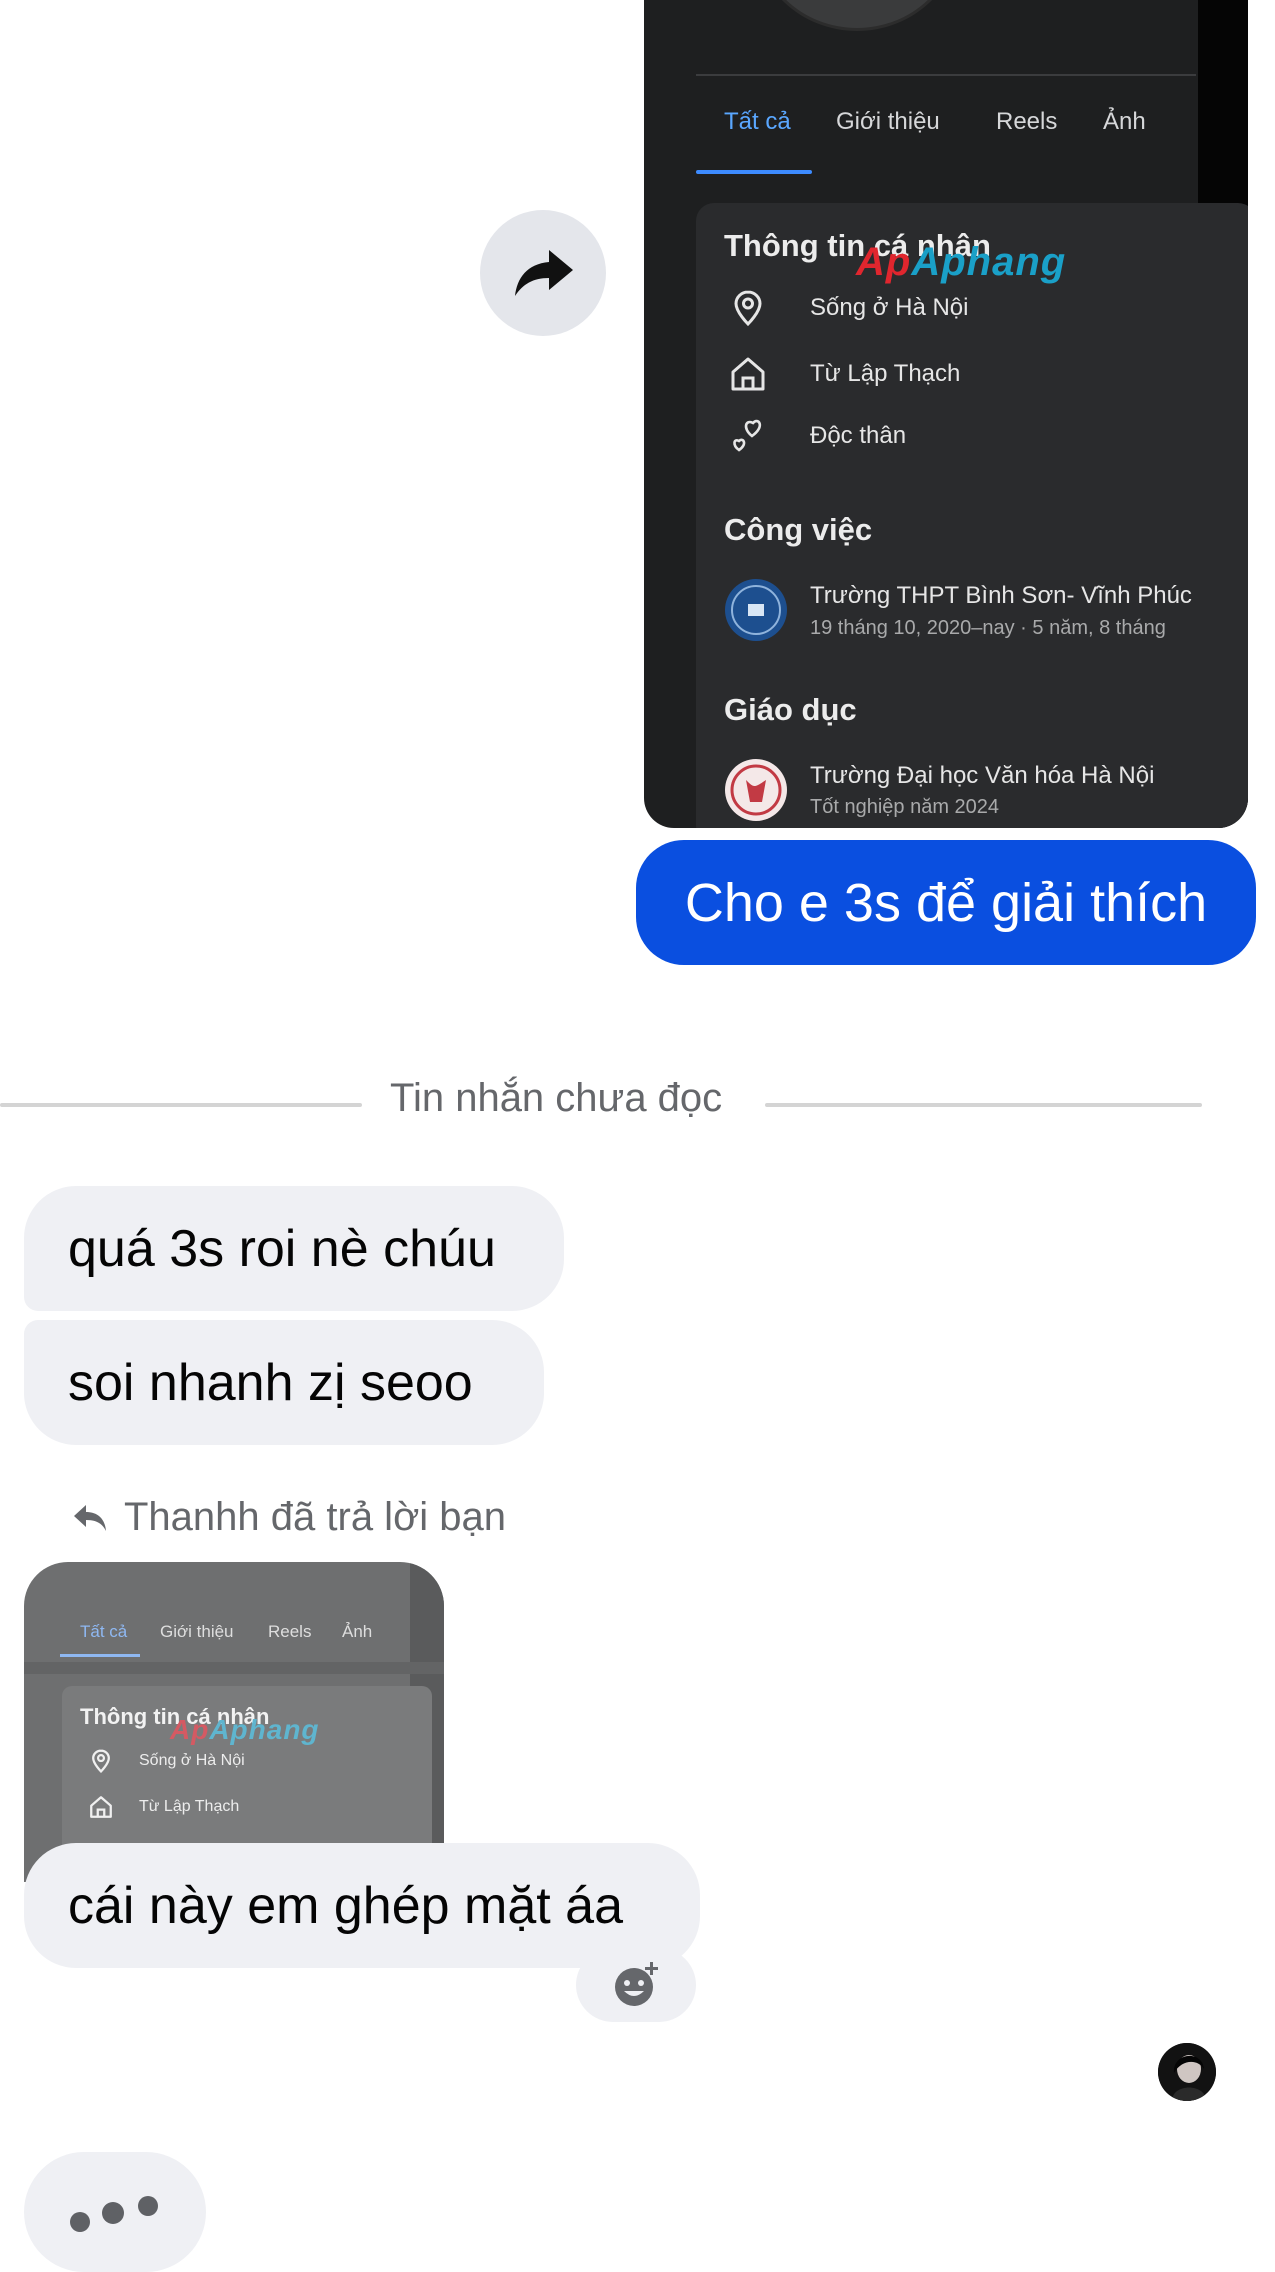 The height and width of the screenshot is (2272, 1275). Describe the element at coordinates (315, 1517) in the screenshot. I see `reply-indicator-text: Thanhh đã trả lời bạn` at that location.